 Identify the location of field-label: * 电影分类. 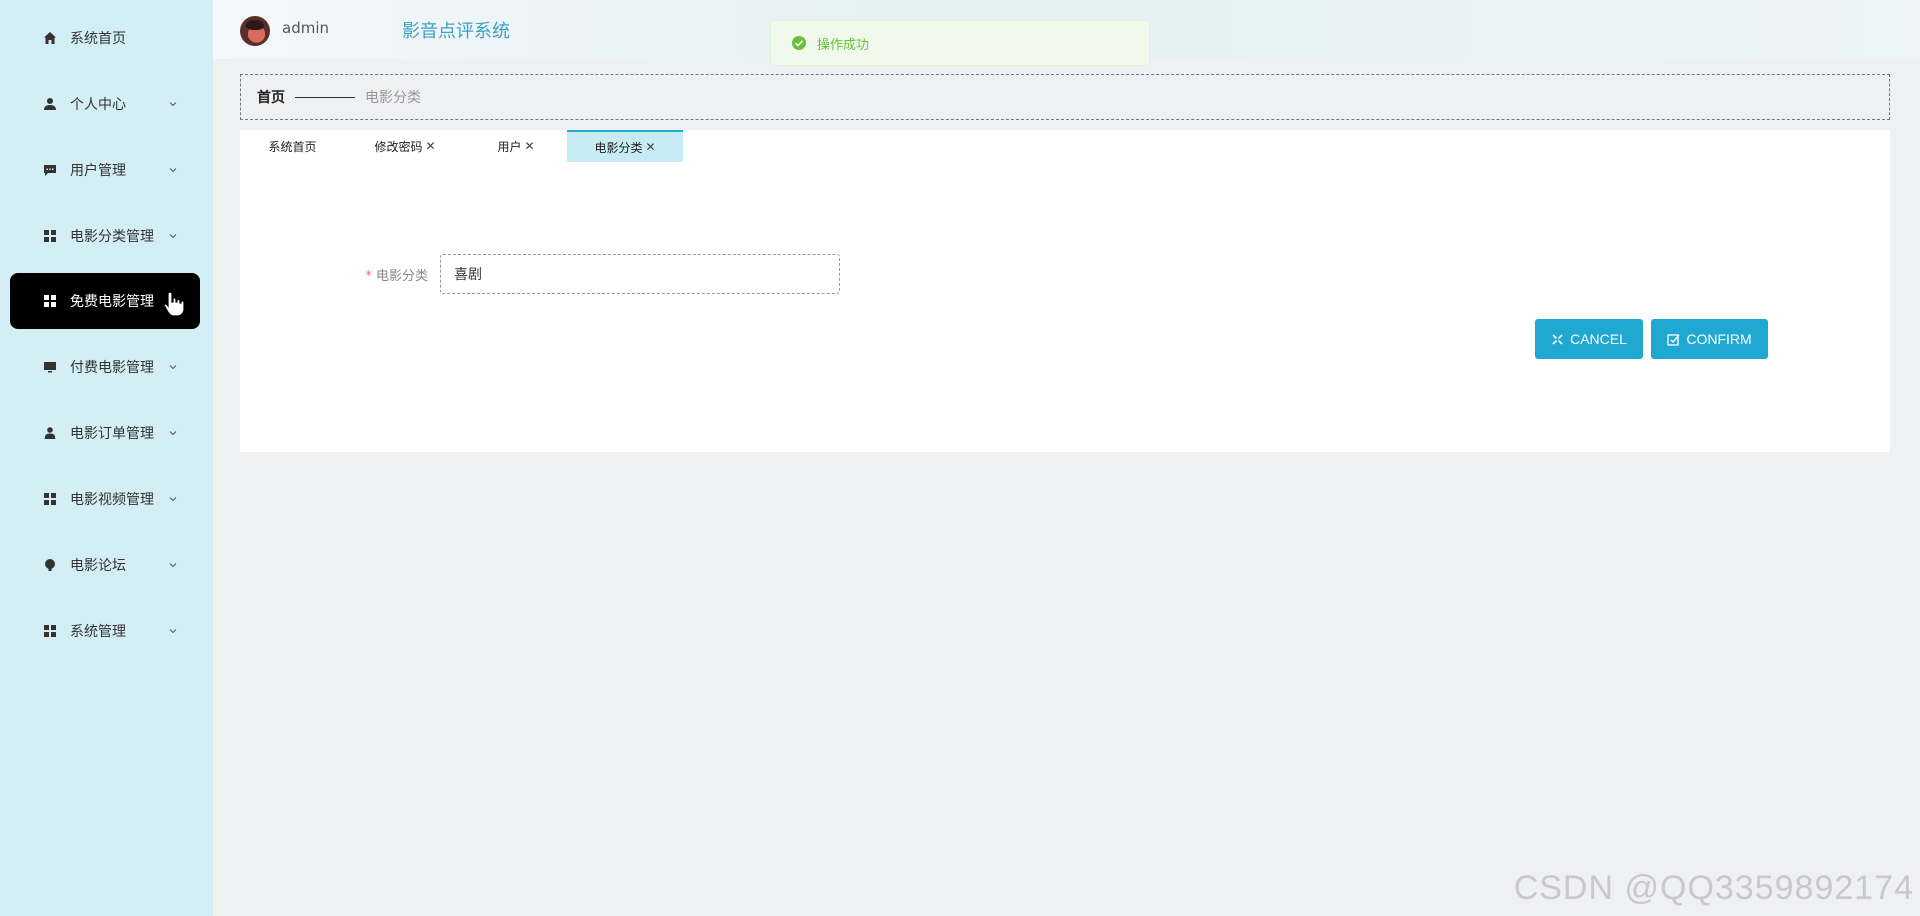
(390, 274).